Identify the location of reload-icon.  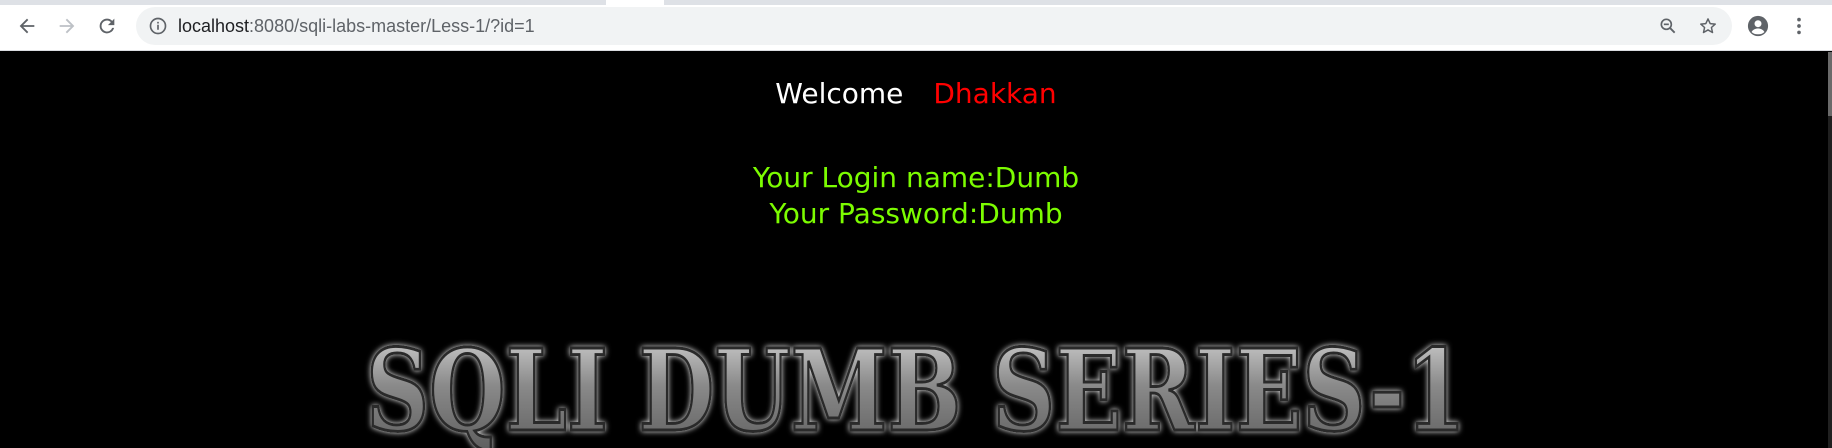
(107, 26).